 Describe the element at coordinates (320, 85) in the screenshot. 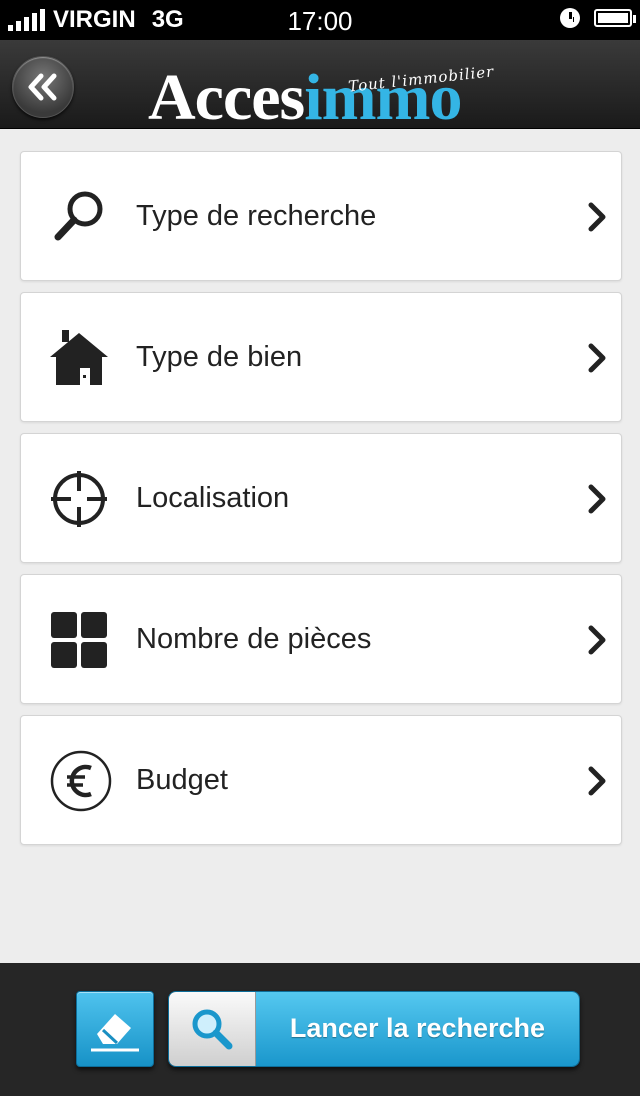

I see `app-header: Accesimmo Tout l'immobilier` at that location.